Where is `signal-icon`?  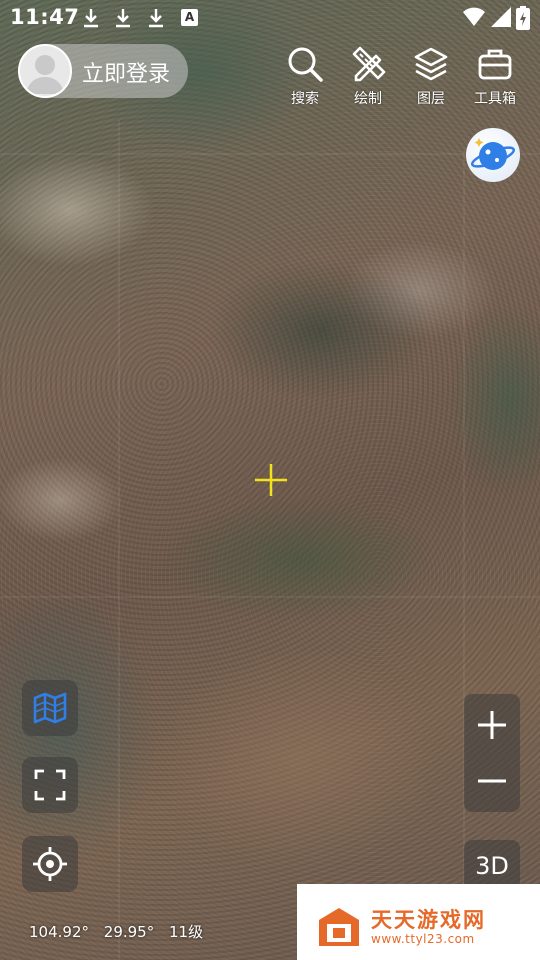
signal-icon is located at coordinates (501, 19).